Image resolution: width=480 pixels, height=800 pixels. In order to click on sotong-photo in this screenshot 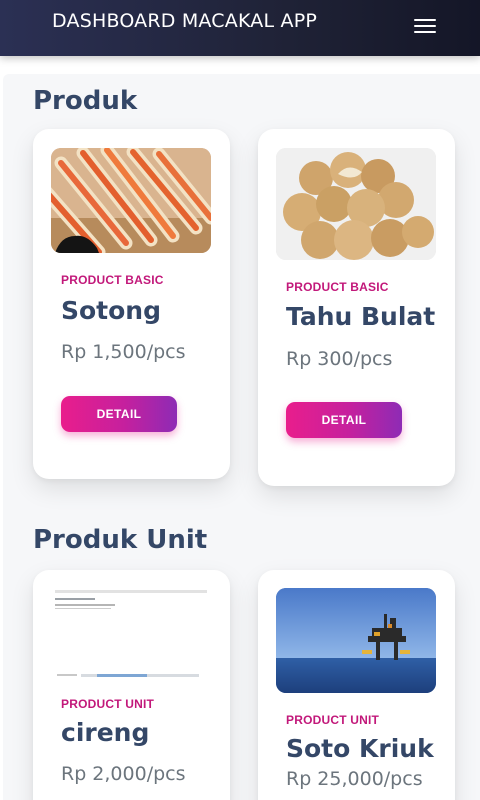, I will do `click(131, 200)`.